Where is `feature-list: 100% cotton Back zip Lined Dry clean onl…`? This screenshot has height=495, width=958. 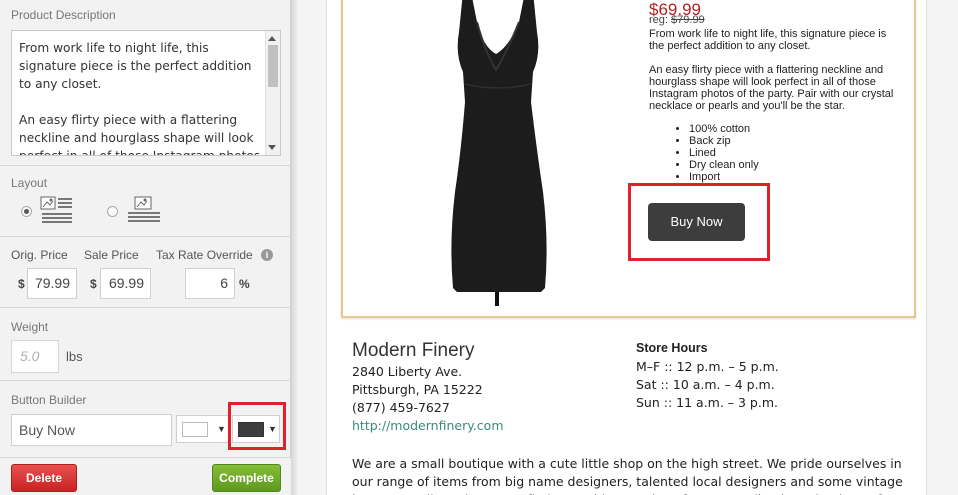 feature-list: 100% cotton Back zip Lined Dry clean onl… is located at coordinates (724, 153).